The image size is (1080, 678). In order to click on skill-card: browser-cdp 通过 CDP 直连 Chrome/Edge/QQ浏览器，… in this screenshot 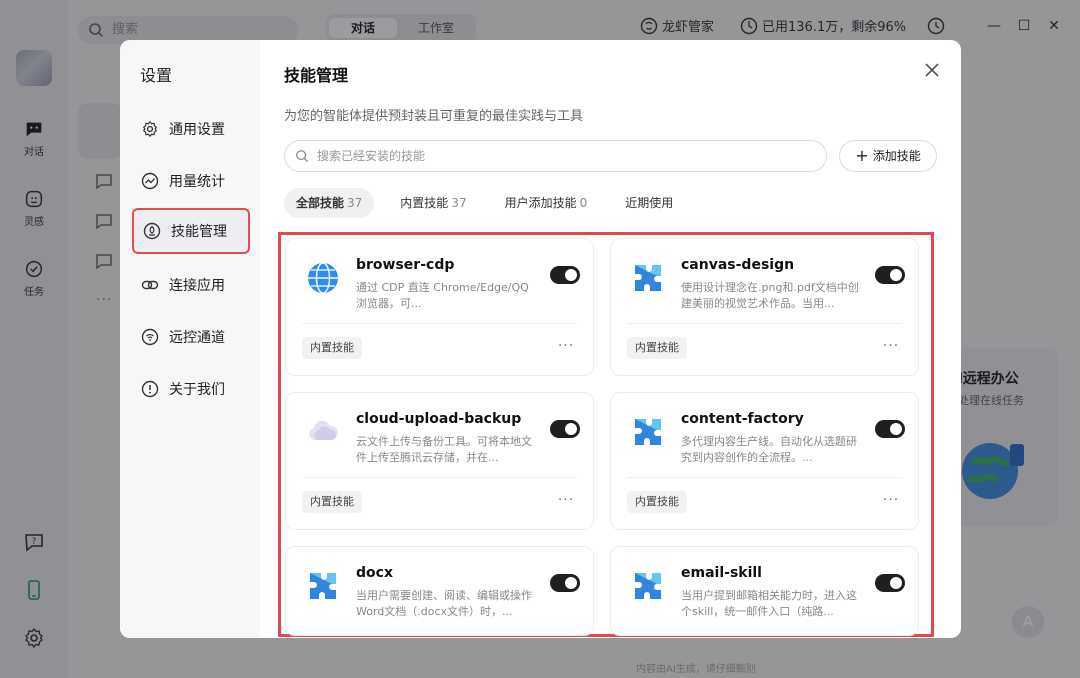, I will do `click(439, 307)`.